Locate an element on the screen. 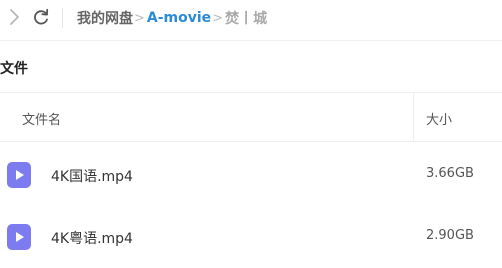 This screenshot has width=502, height=268. chevron-left-icon is located at coordinates (14, 17).